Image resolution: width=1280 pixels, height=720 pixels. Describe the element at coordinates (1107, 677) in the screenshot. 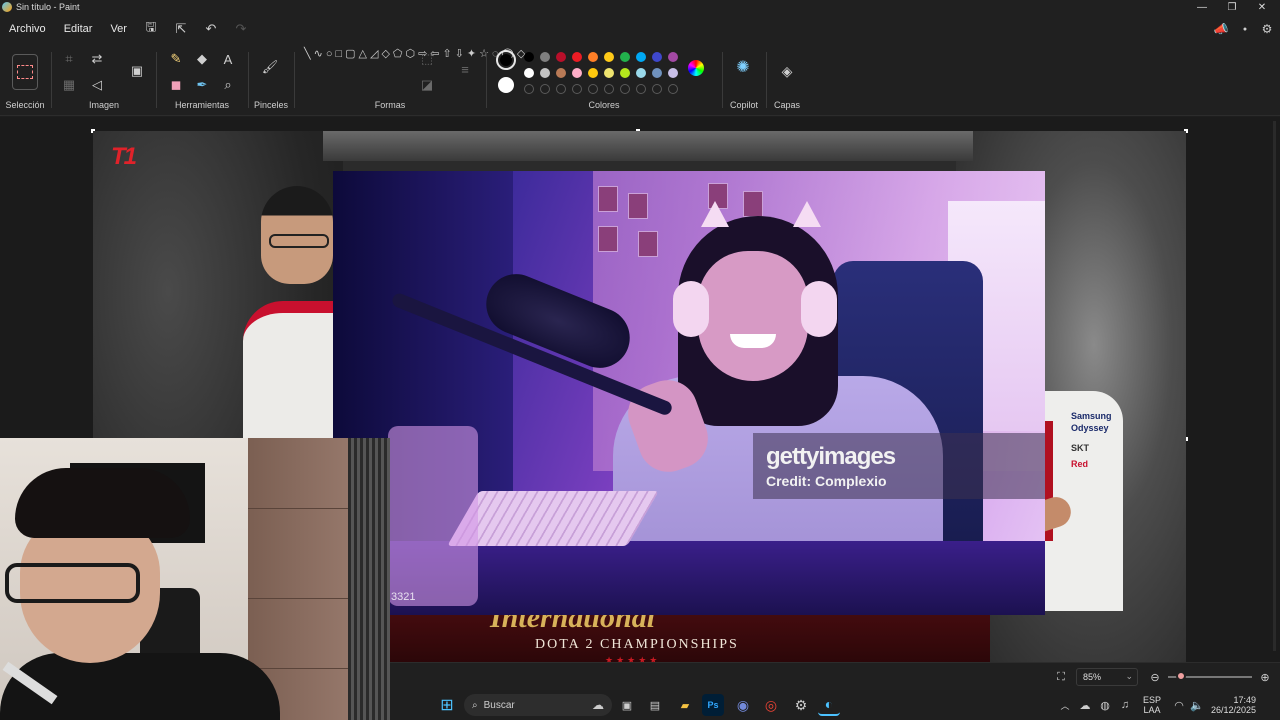

I see `zoom-dropdown: 85% ⌄` at that location.